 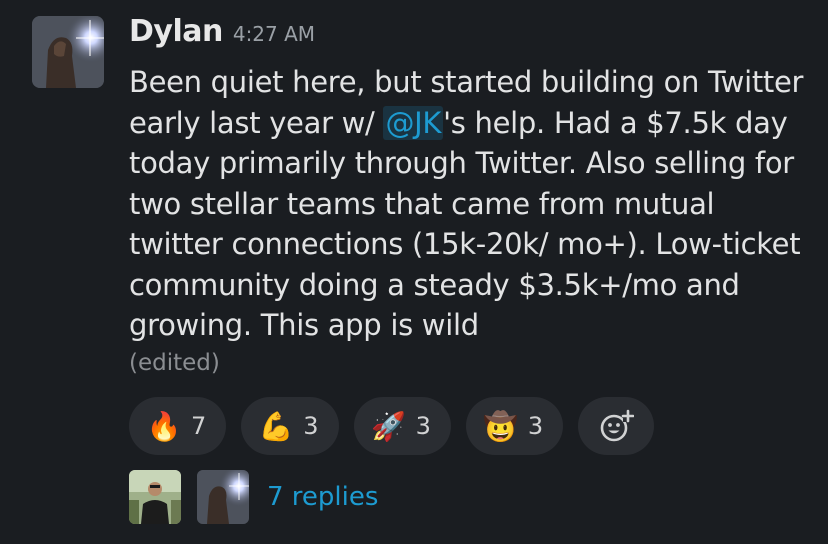 I want to click on reactions-bar: 🔥 7 💪 3 🚀 3 🤠 3, so click(x=392, y=426).